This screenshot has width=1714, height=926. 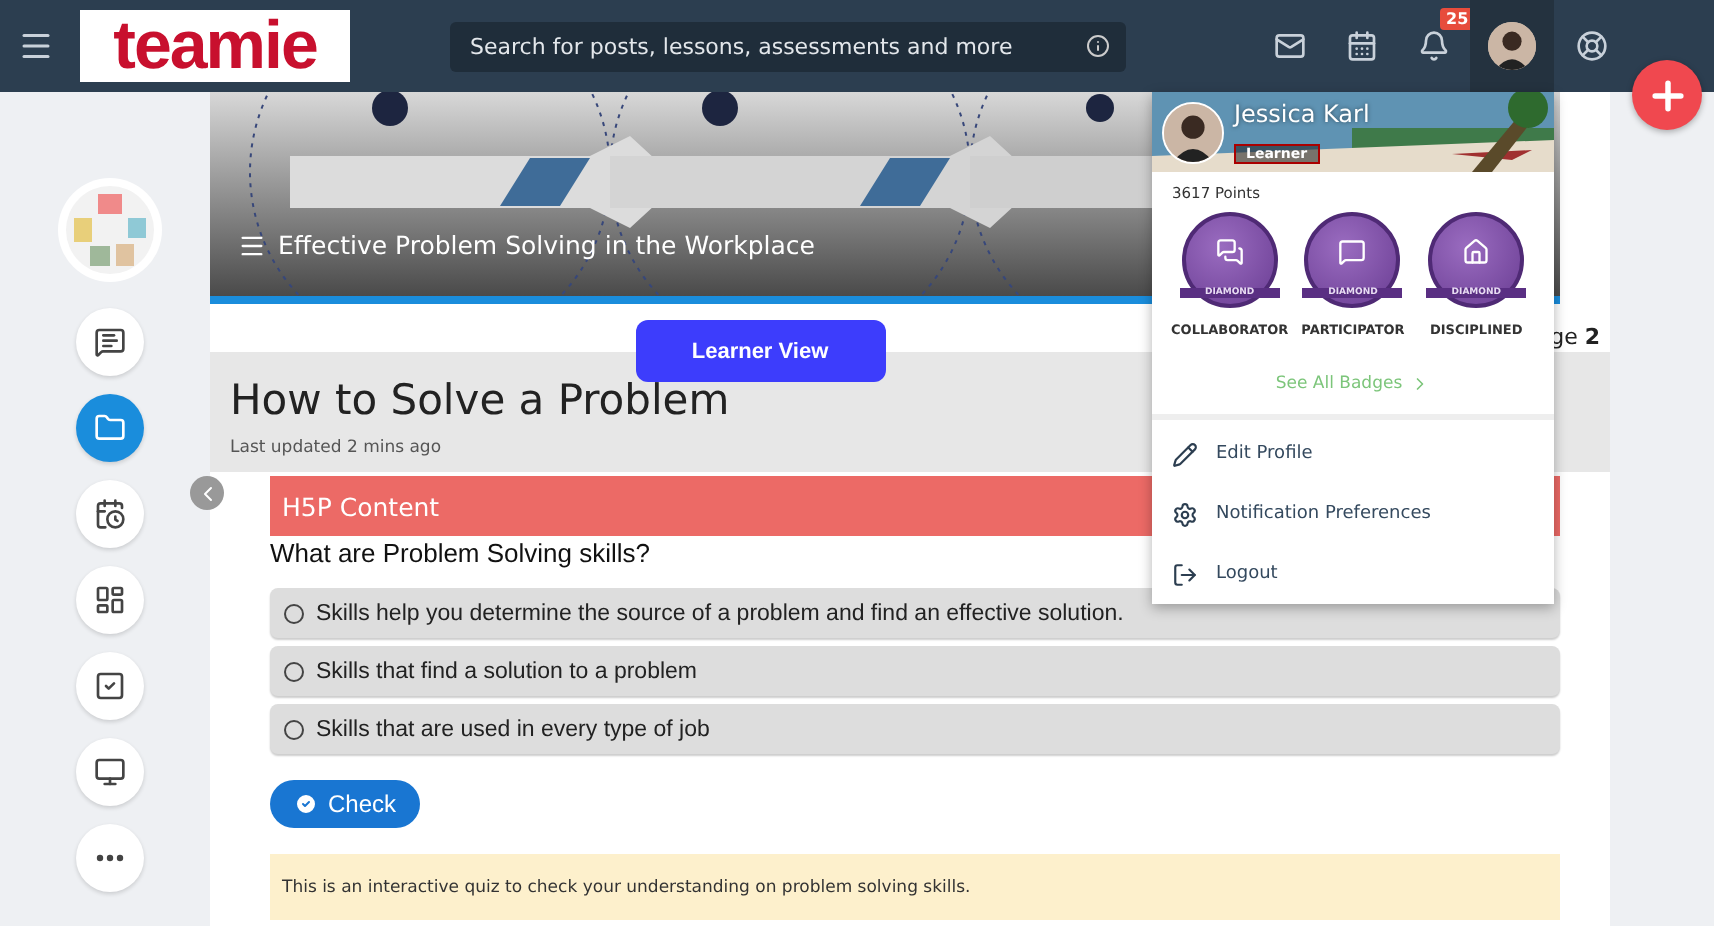 I want to click on menu-icon, so click(x=36, y=46).